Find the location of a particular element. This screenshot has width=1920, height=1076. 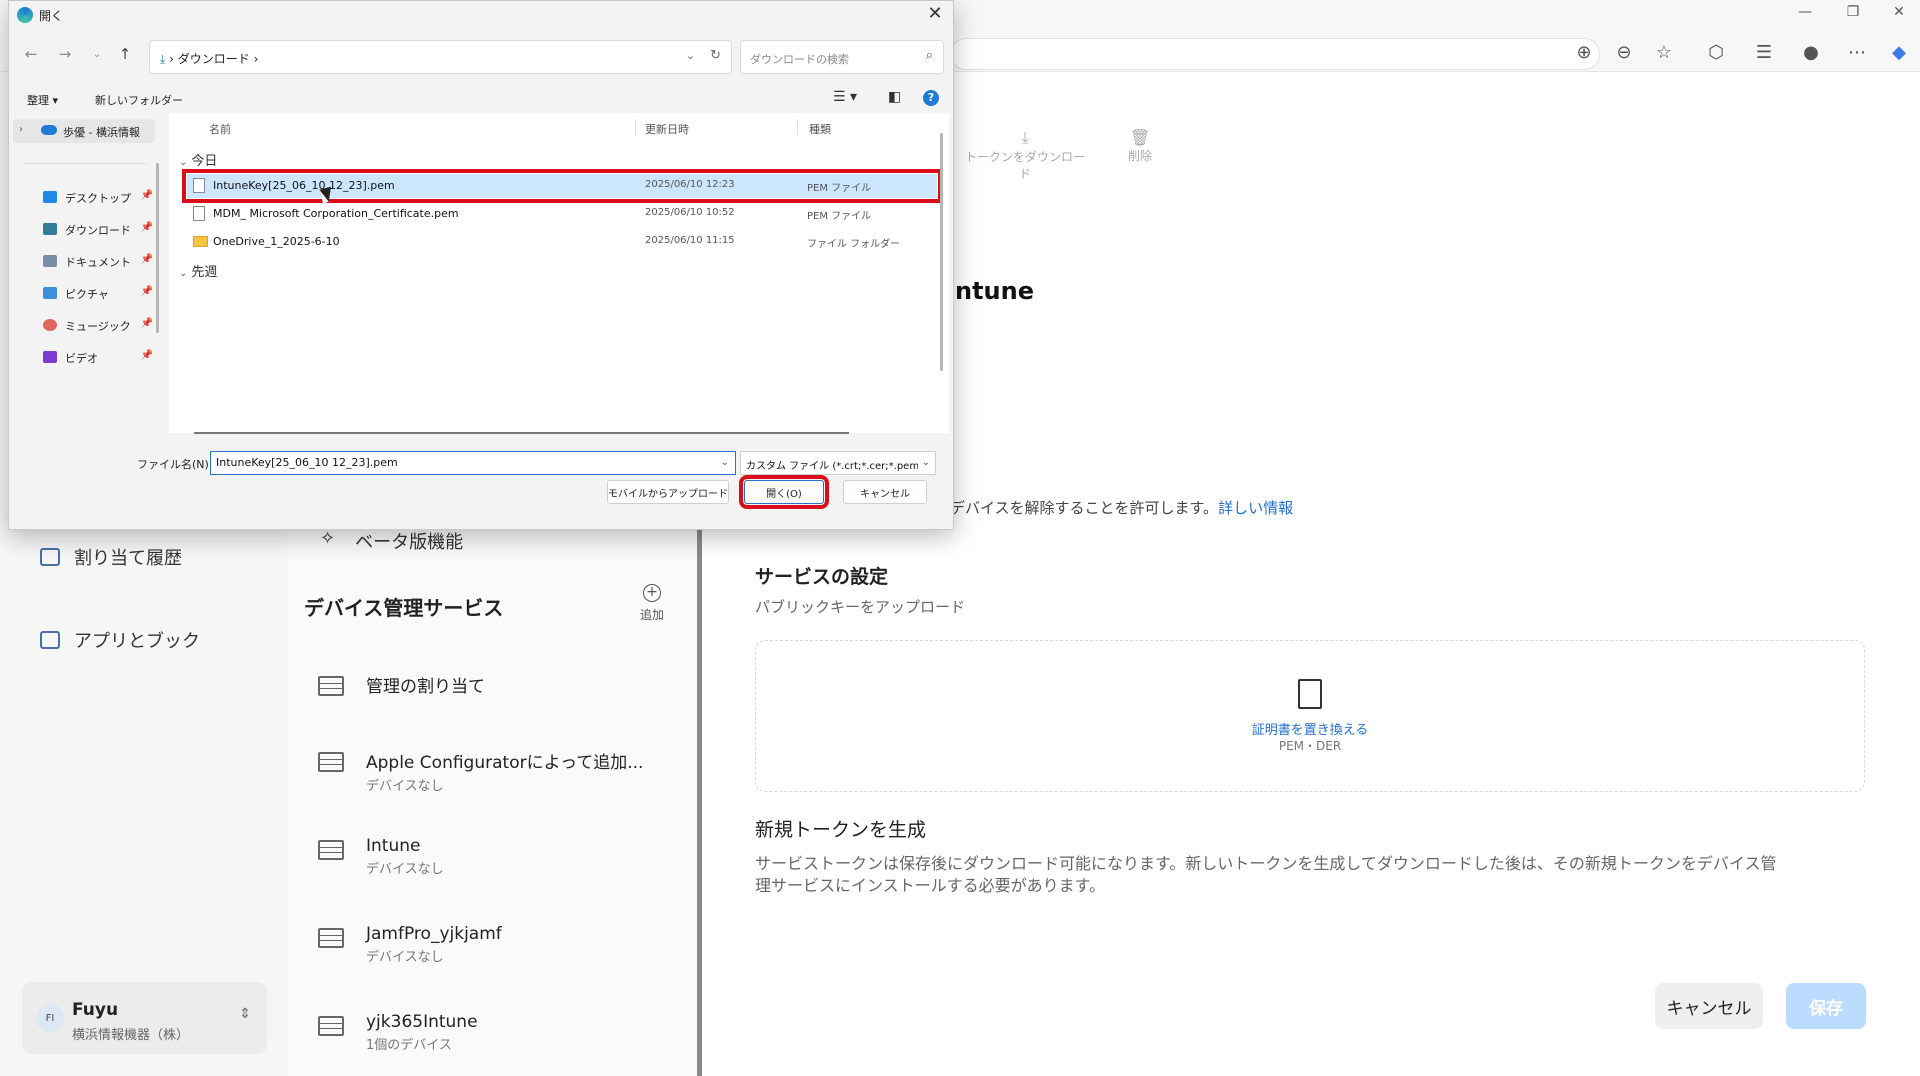

new-folder-button: 新しいフォルダー is located at coordinates (139, 100).